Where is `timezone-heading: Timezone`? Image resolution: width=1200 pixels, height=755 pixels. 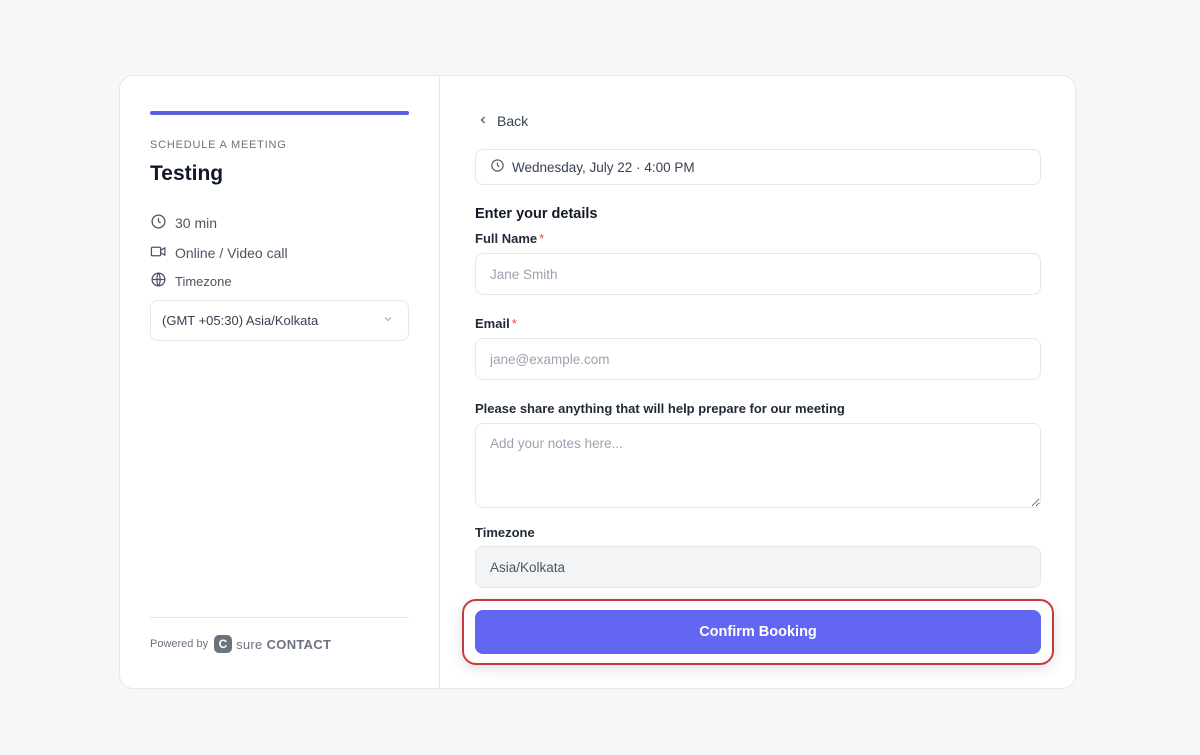 timezone-heading: Timezone is located at coordinates (191, 281).